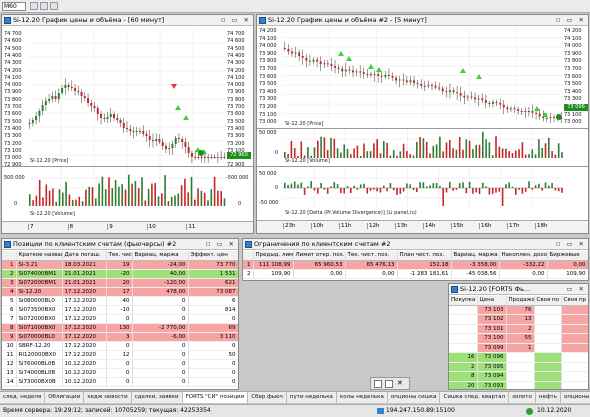 This screenshot has width=590, height=417. What do you see at coordinates (267, 397) in the screenshot?
I see `workspace-tab: Сбер фьюч` at bounding box center [267, 397].